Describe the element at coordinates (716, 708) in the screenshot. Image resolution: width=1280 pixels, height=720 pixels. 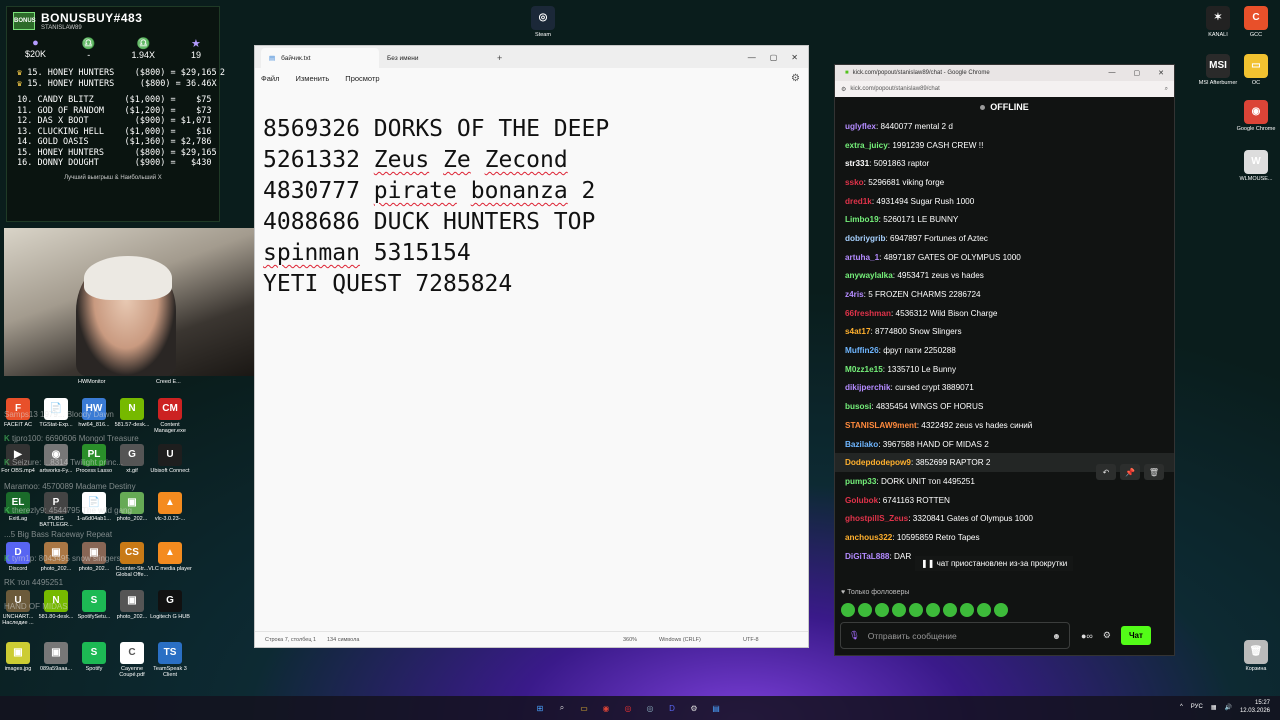
I see `notepad-icon: ▤` at that location.